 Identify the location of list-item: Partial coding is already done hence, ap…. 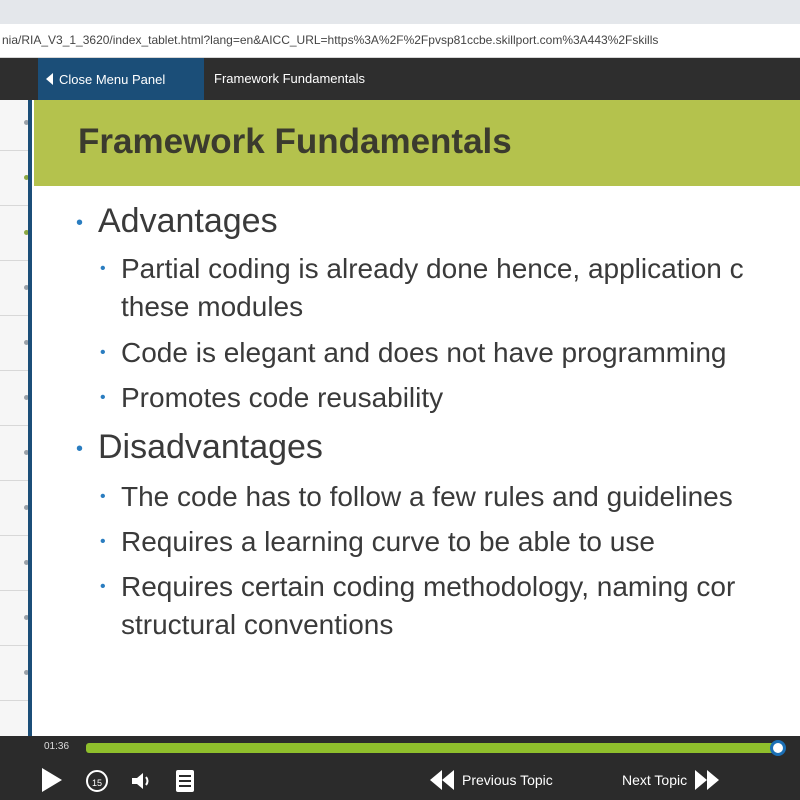
(432, 268).